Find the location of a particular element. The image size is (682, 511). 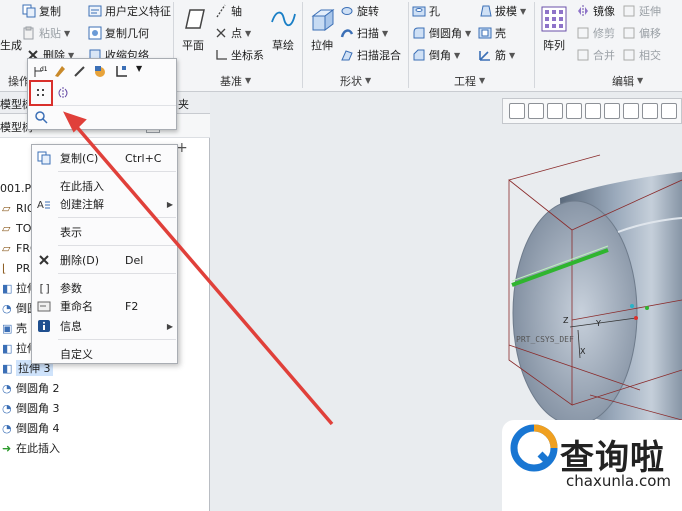

menu-item-delete: 删除(D) Del is located at coordinates (105, 260).